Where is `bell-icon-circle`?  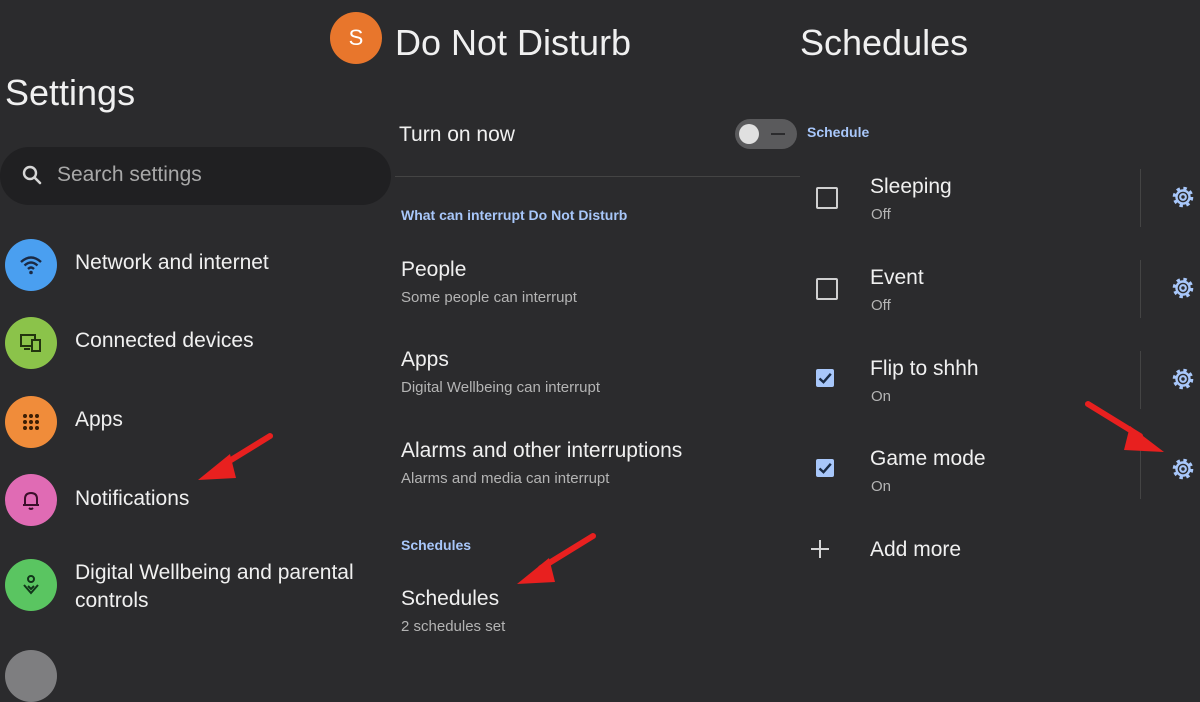 bell-icon-circle is located at coordinates (31, 500).